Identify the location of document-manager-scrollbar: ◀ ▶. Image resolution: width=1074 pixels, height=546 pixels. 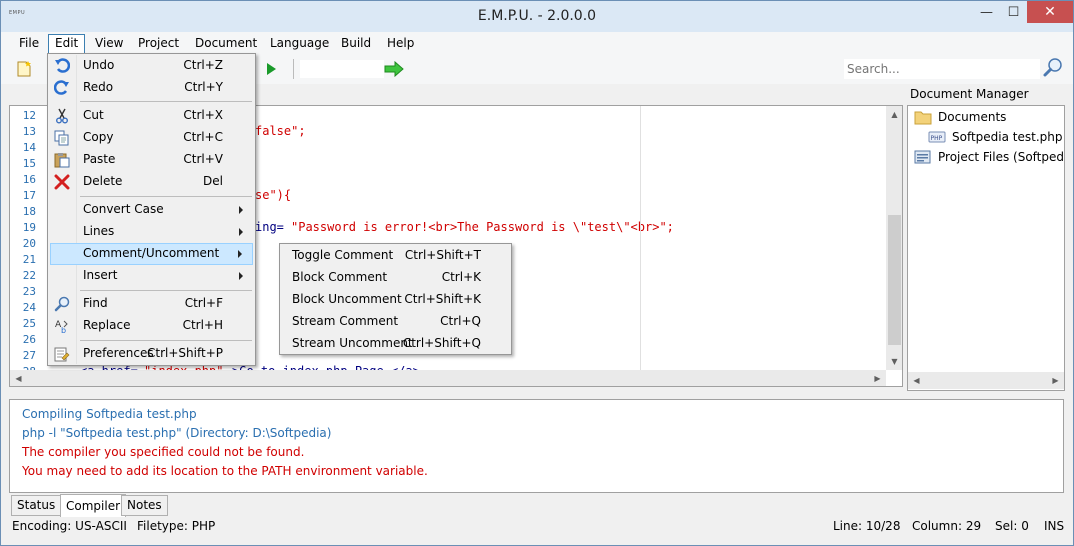
(986, 380).